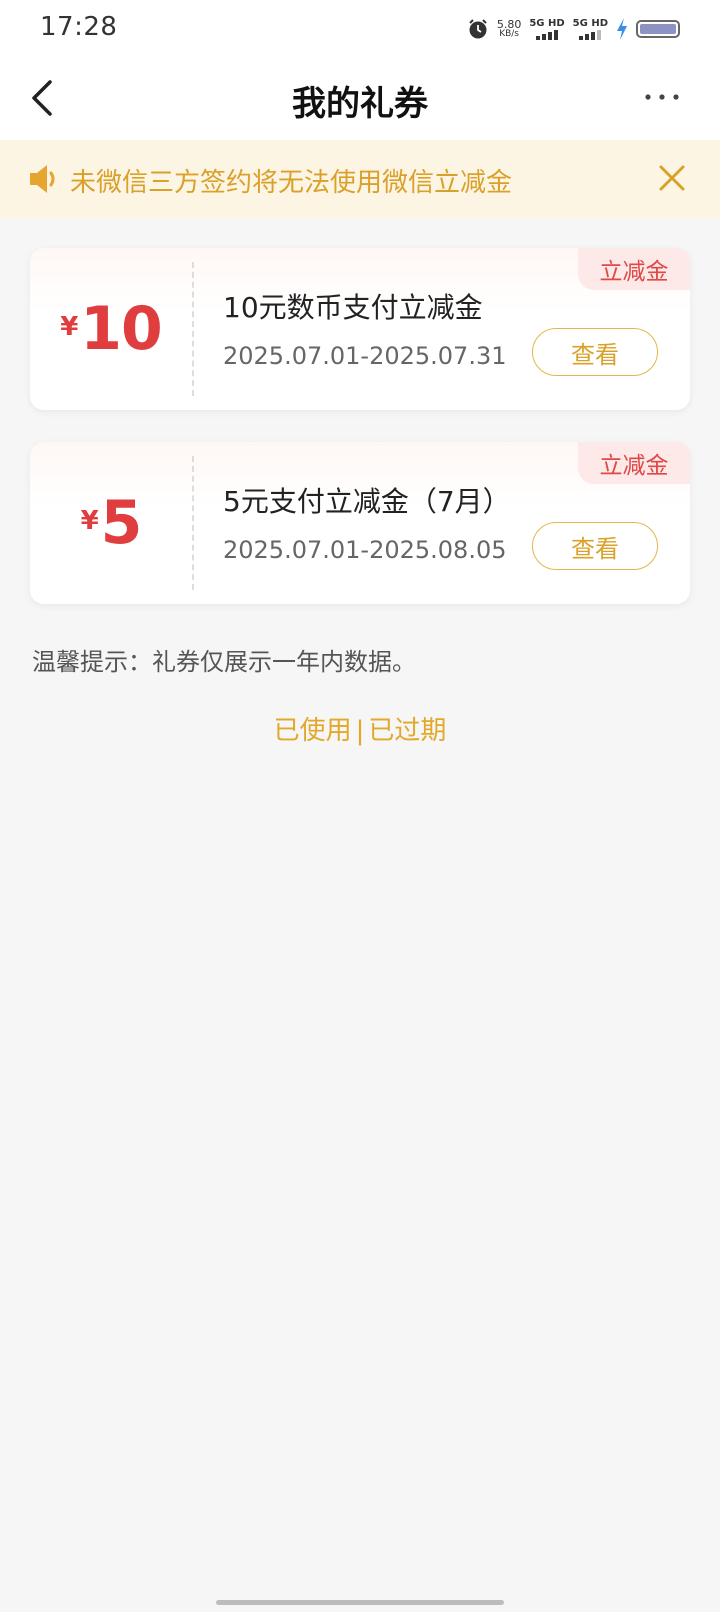 The width and height of the screenshot is (720, 1612). What do you see at coordinates (365, 356) in the screenshot?
I see `coupon-validity: 2025.07.01-2025.07.31` at bounding box center [365, 356].